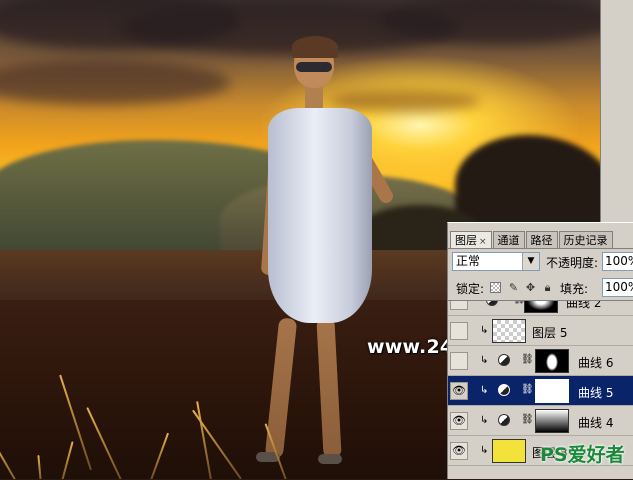 The image size is (633, 480). I want to click on close-icon: ×, so click(483, 242).